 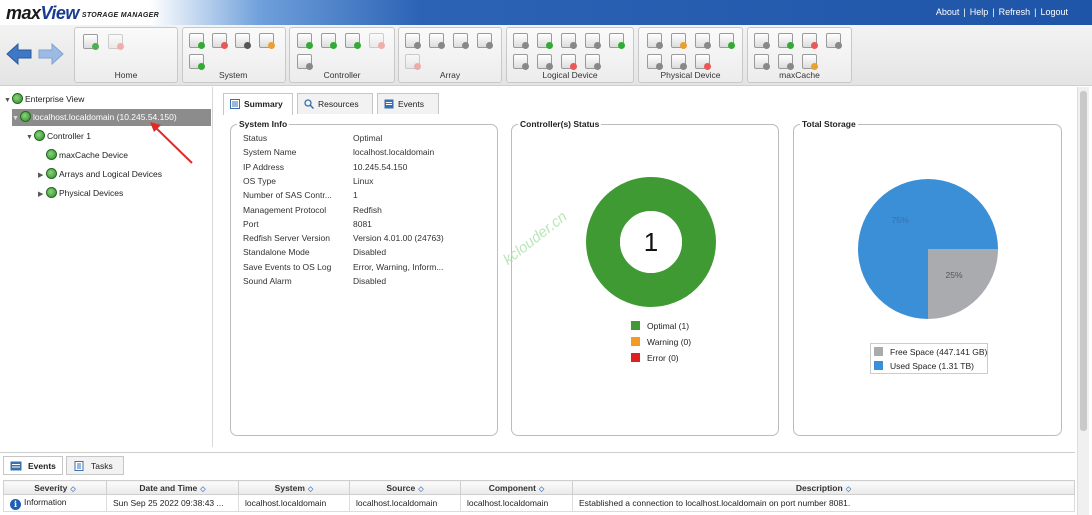 I want to click on column-header-source: Source ◇, so click(x=405, y=487).